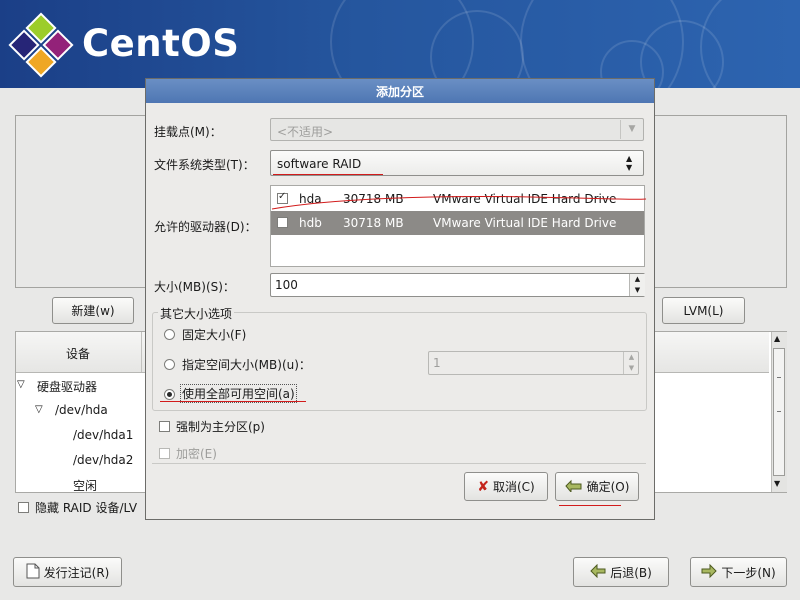 Image resolution: width=800 pixels, height=600 pixels. I want to click on other-size-group-title: 其它大小选项, so click(196, 313).